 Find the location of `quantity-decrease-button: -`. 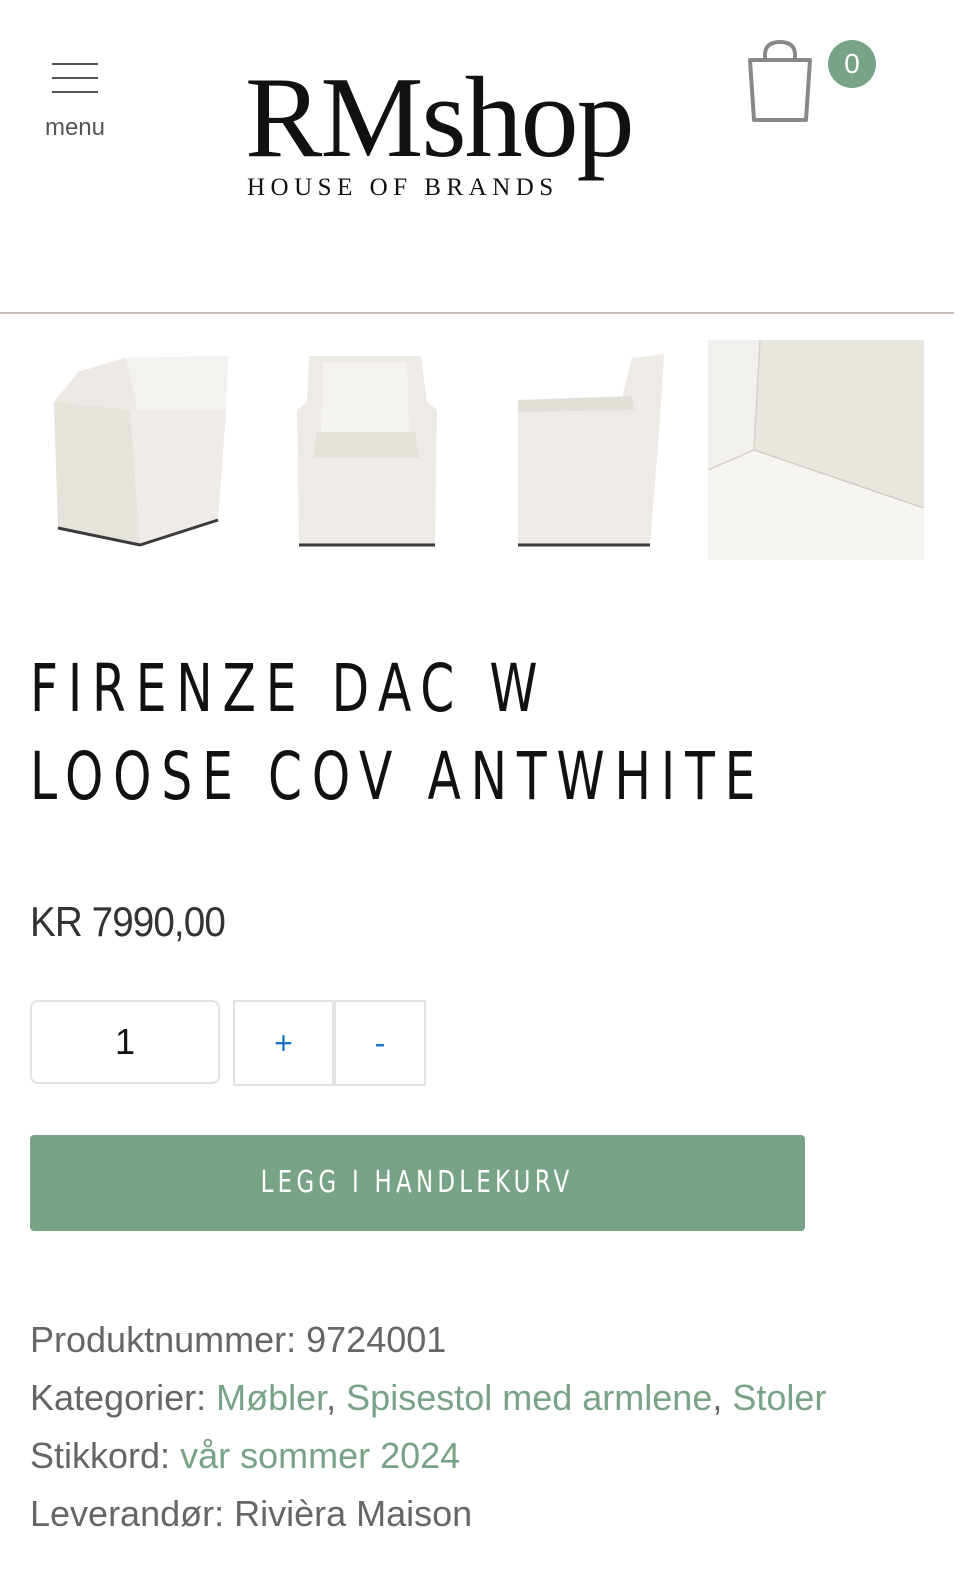

quantity-decrease-button: - is located at coordinates (380, 1043).